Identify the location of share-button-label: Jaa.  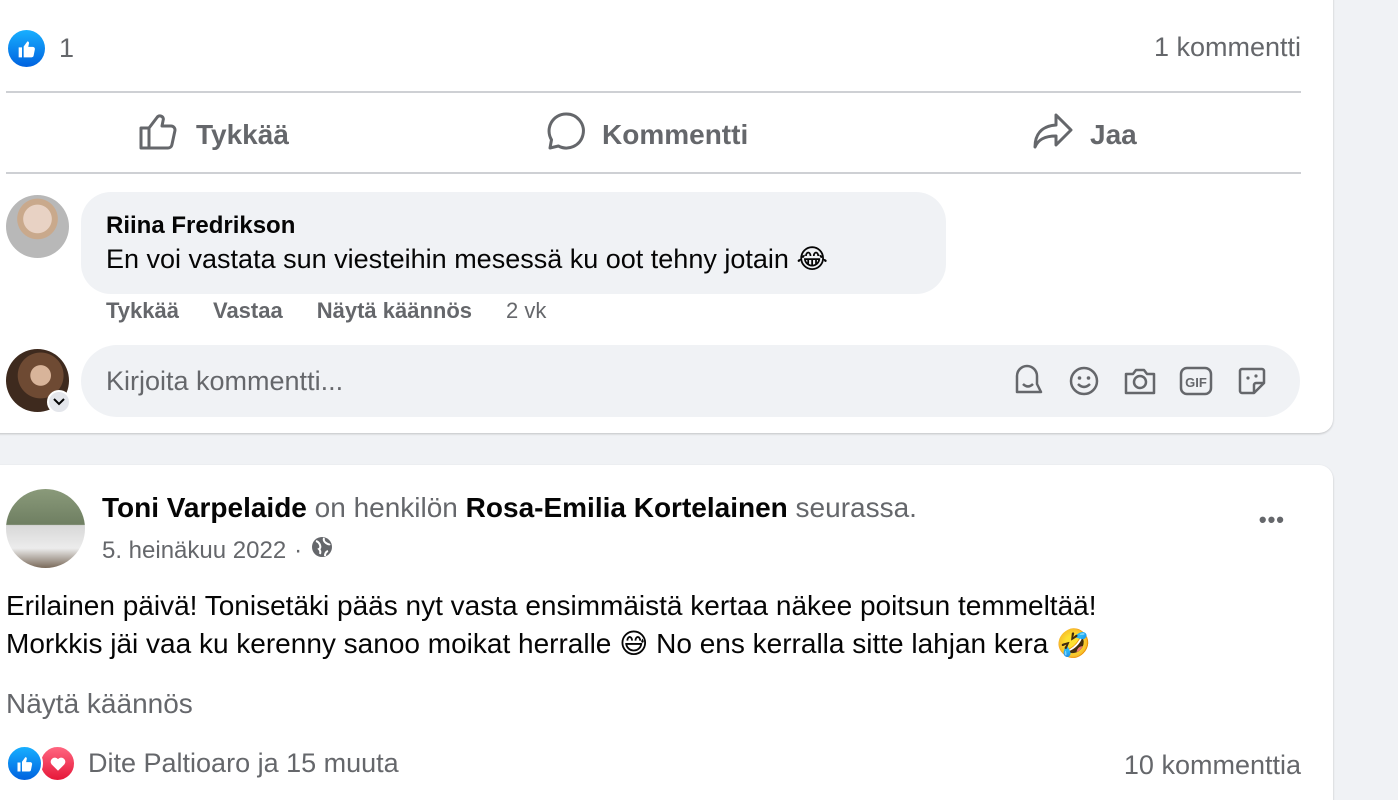
(1113, 134).